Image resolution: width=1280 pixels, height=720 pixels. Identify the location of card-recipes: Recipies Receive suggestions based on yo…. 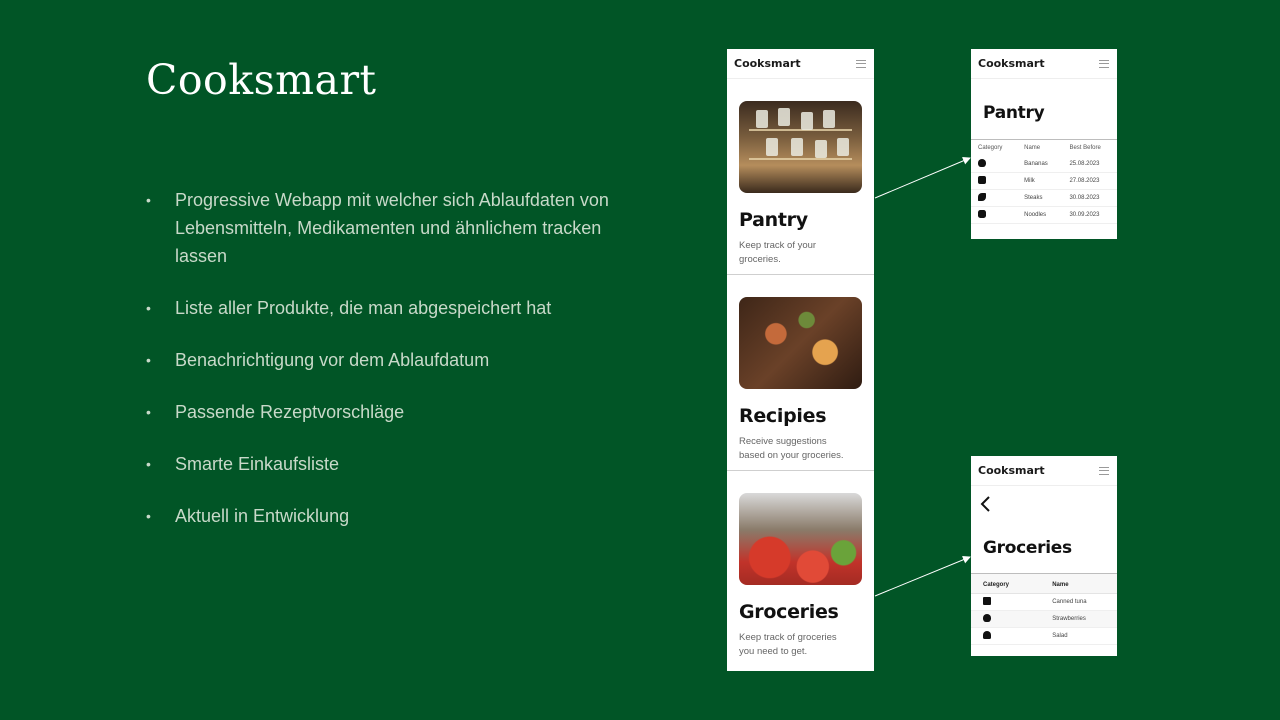
(800, 373).